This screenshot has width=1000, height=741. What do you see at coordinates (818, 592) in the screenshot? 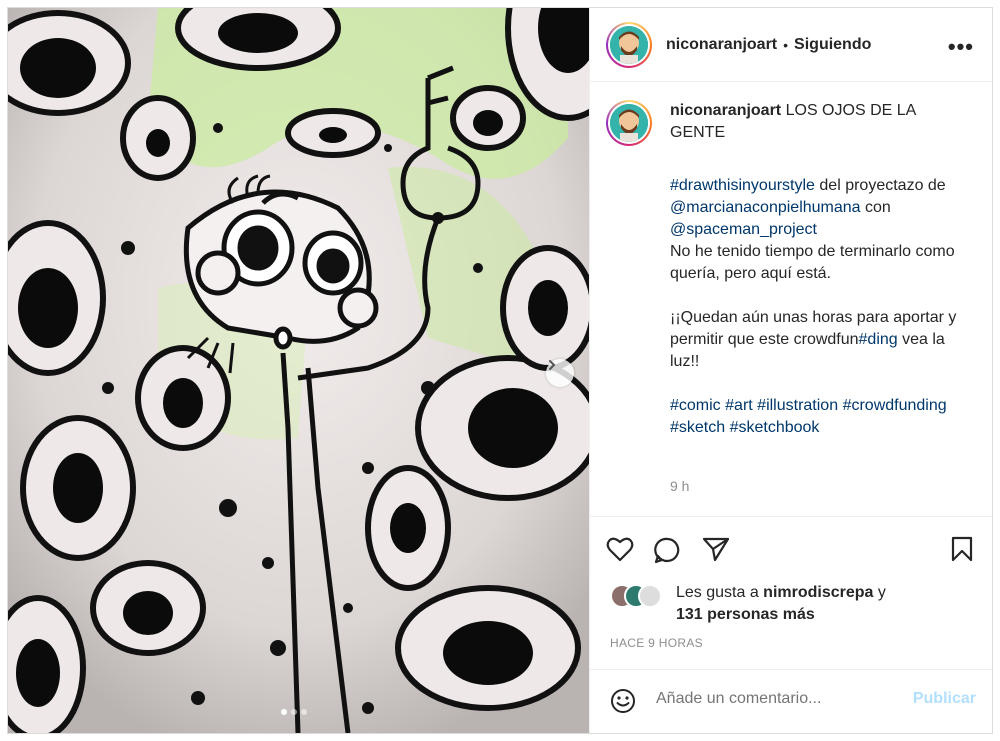
I see `likes-user: nimrodiscrepa` at bounding box center [818, 592].